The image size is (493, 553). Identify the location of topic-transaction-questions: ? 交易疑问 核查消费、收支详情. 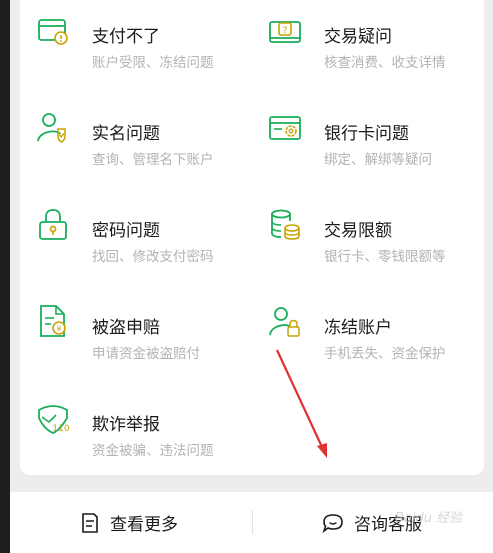
(373, 42).